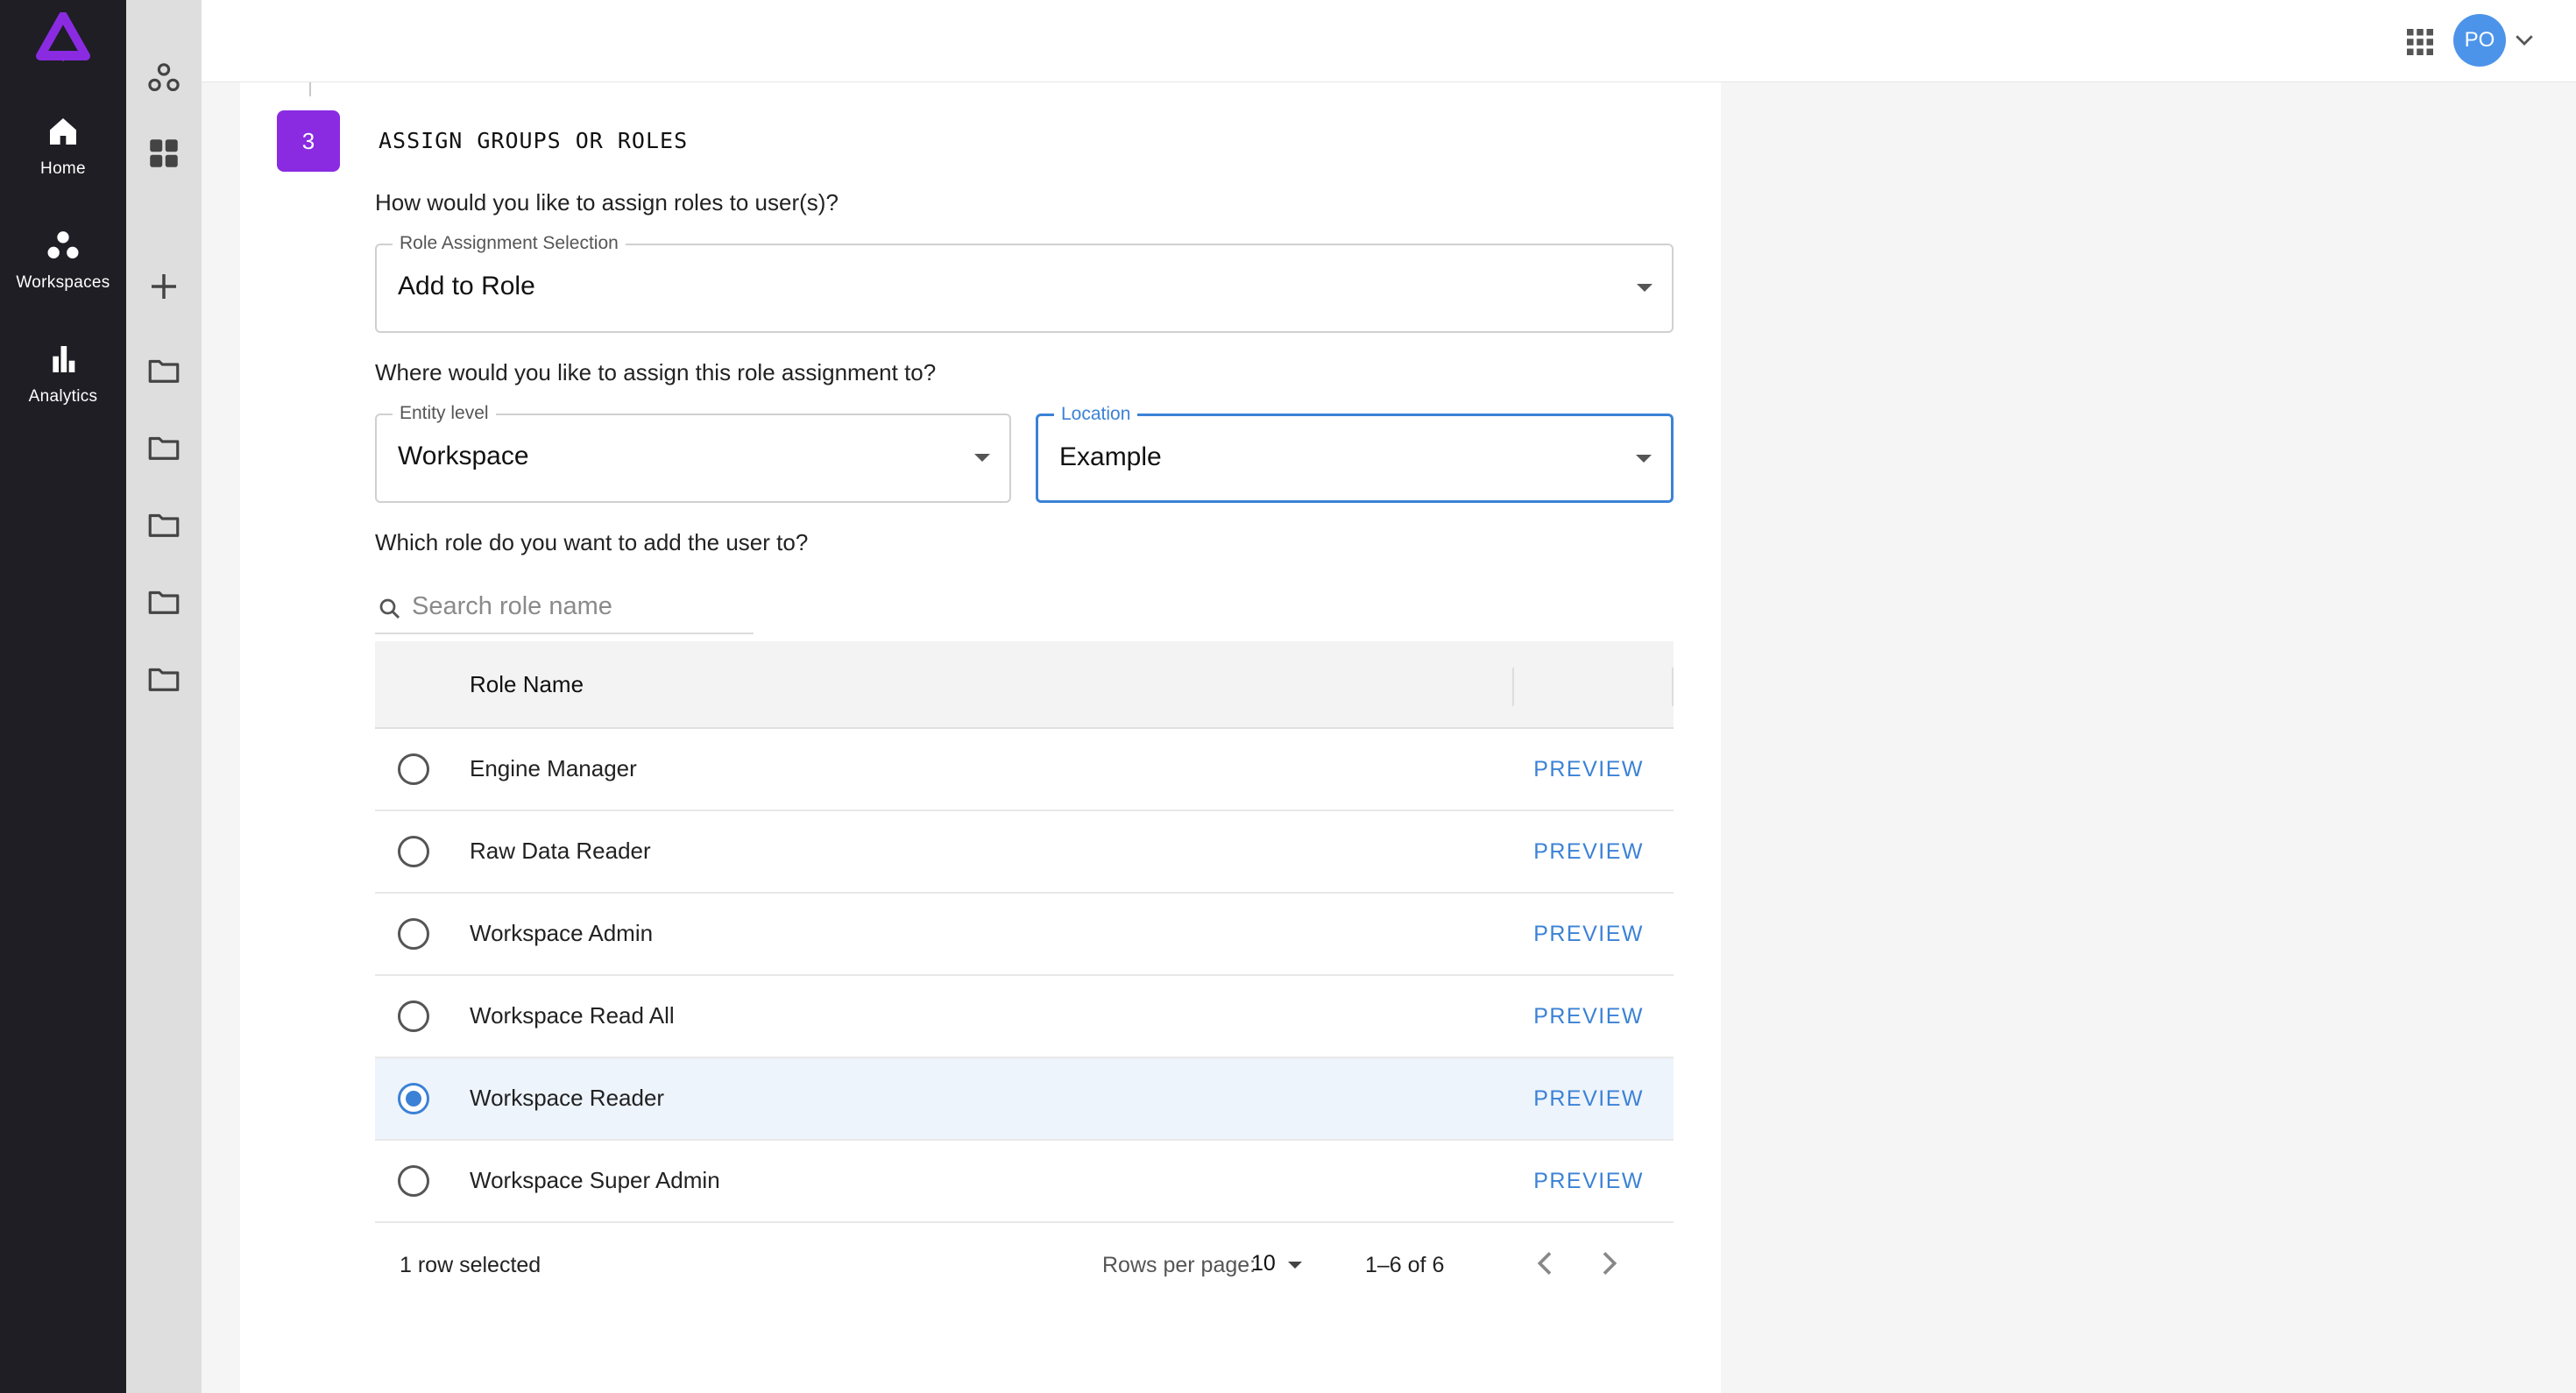  I want to click on location-select: Location Example, so click(1355, 454).